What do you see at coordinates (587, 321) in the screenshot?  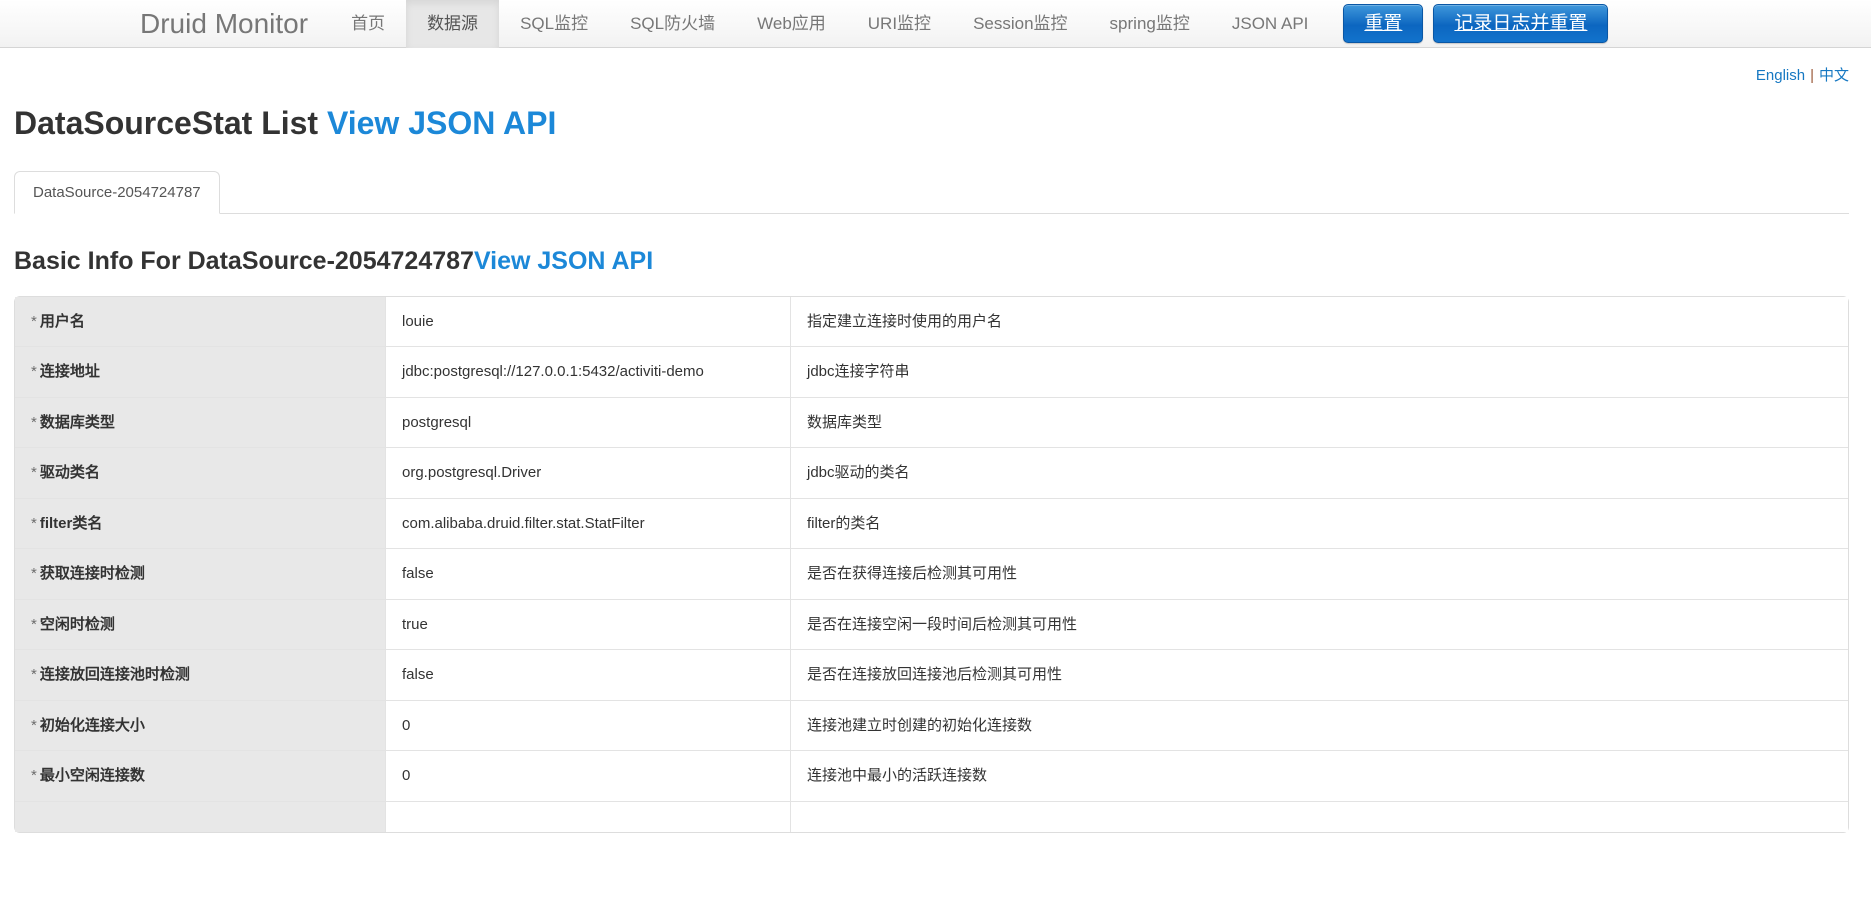 I see `row-value-cell: louie` at bounding box center [587, 321].